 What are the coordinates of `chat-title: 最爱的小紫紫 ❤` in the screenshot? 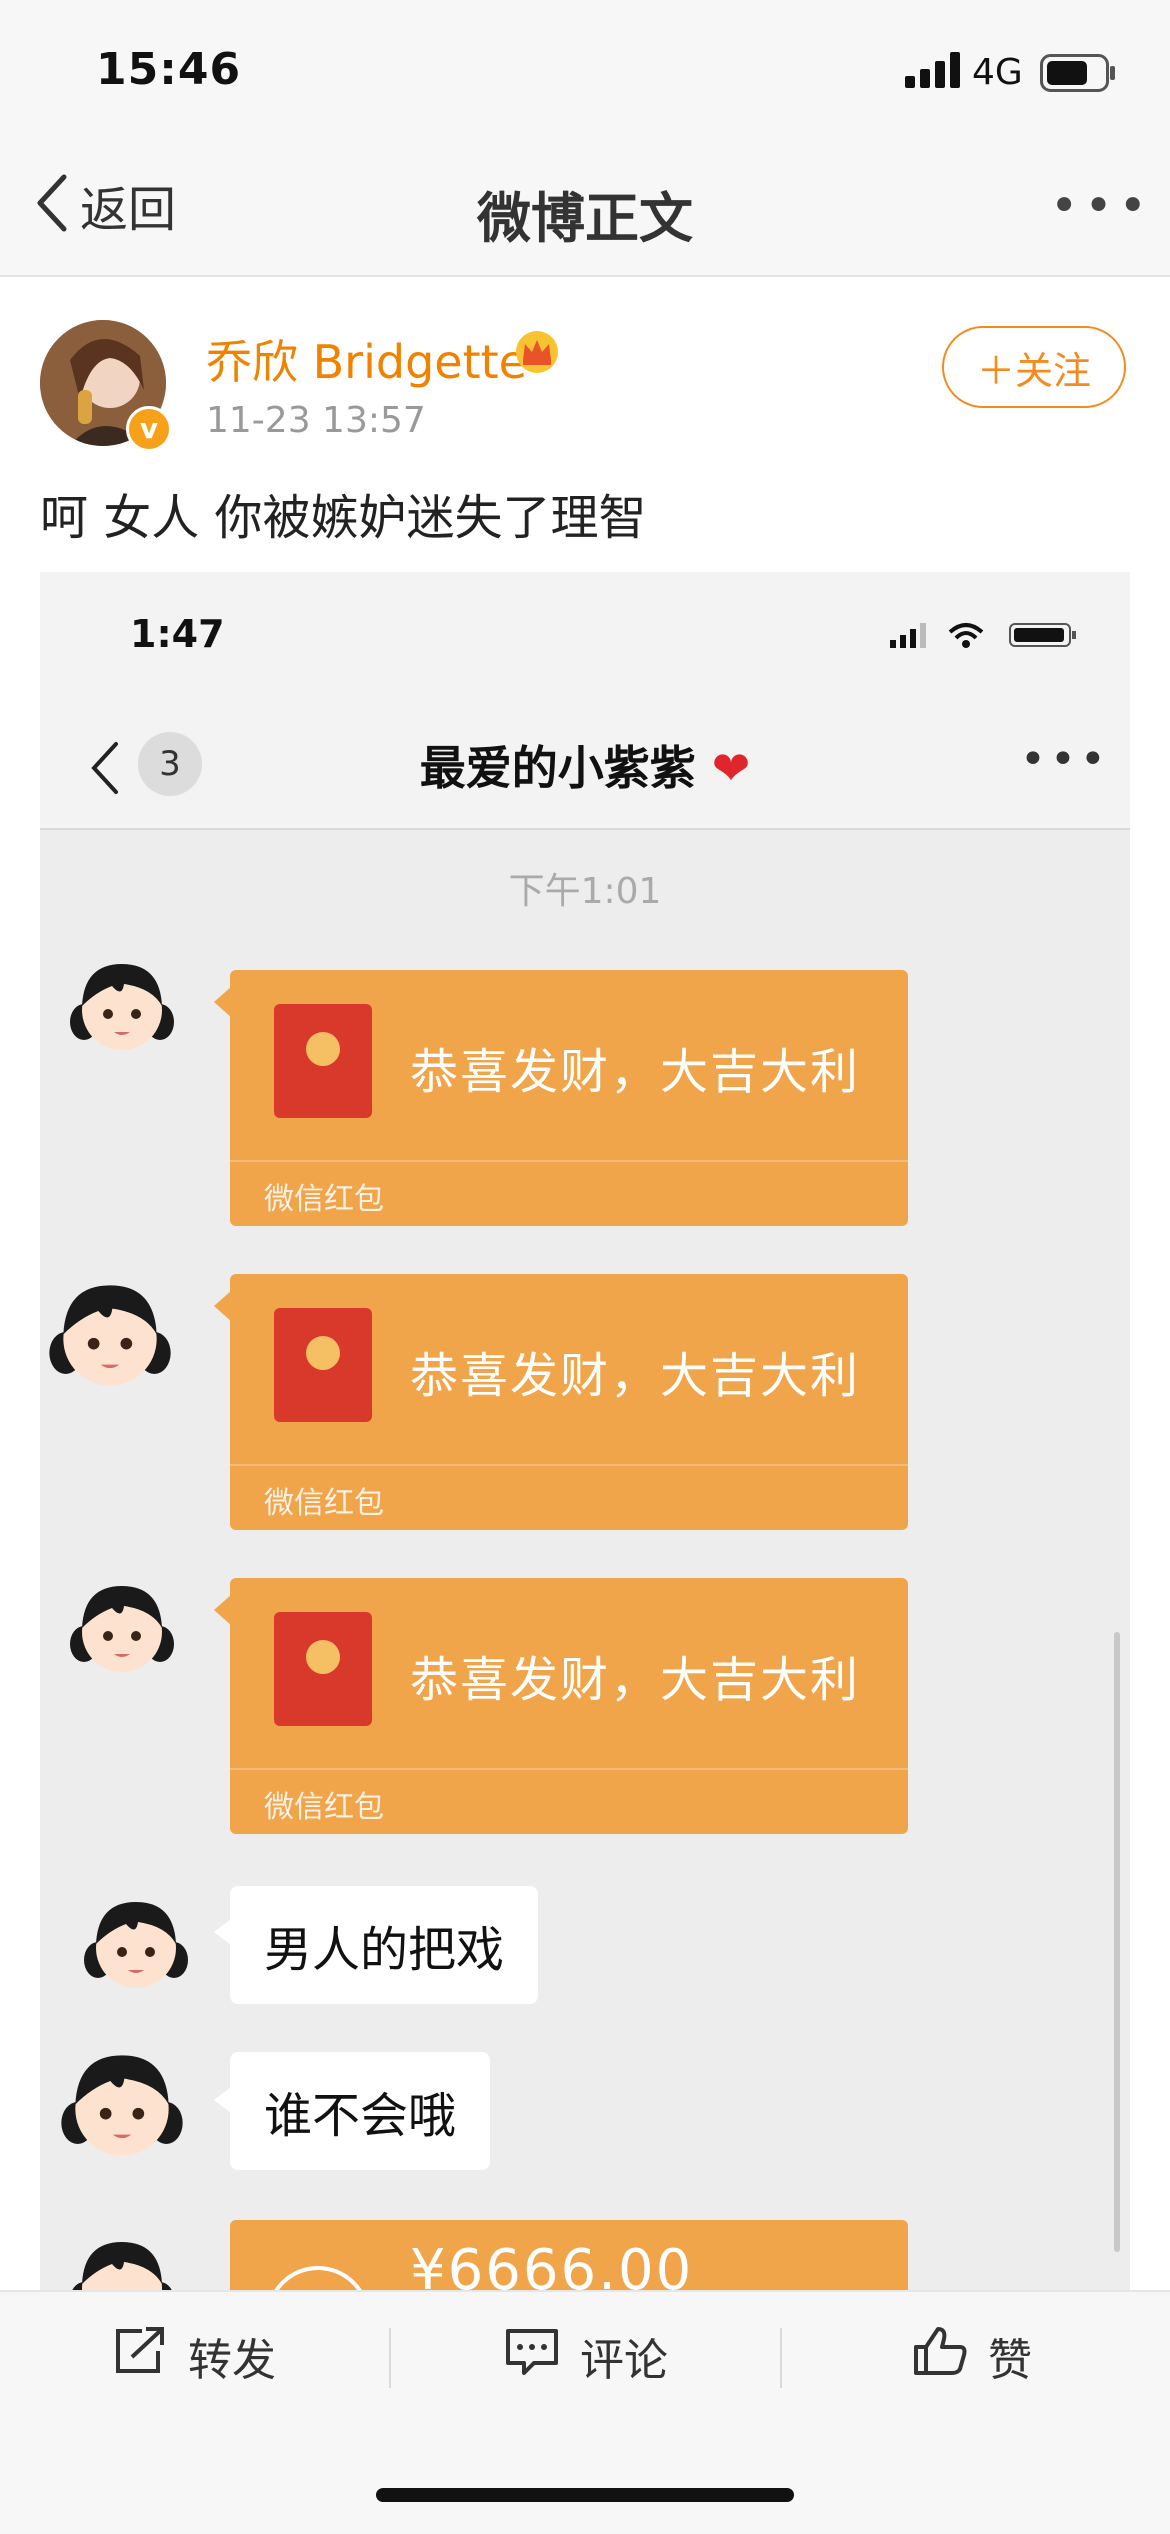 It's located at (585, 765).